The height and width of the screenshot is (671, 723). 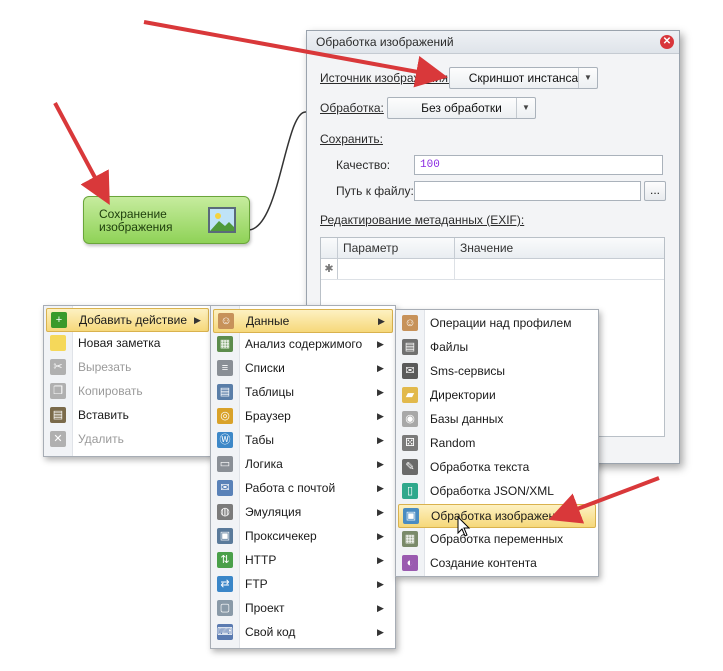 I want to click on menu-item-label: Обработка изображений, so click(x=500, y=516).